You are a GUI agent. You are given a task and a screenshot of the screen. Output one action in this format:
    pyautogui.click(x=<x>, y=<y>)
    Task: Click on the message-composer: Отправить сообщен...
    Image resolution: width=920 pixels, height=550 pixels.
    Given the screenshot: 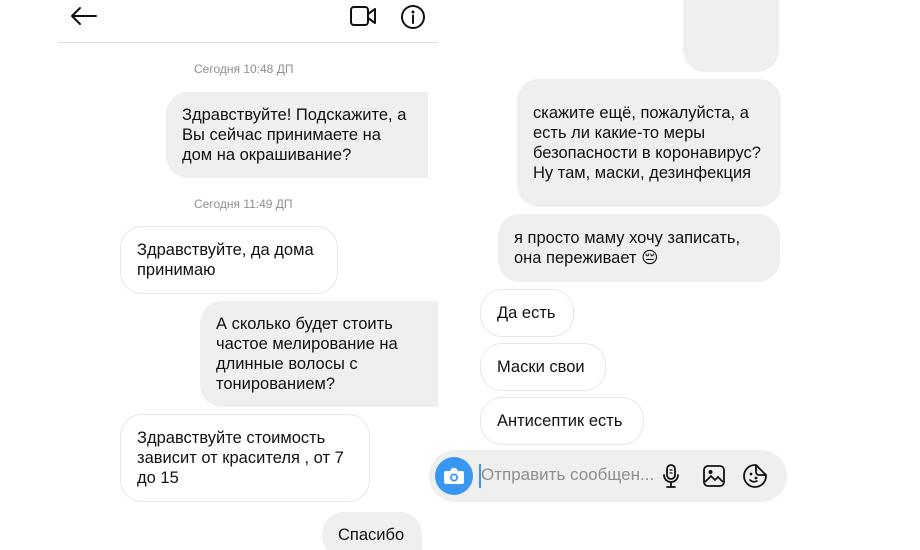 What is the action you would take?
    pyautogui.click(x=608, y=476)
    